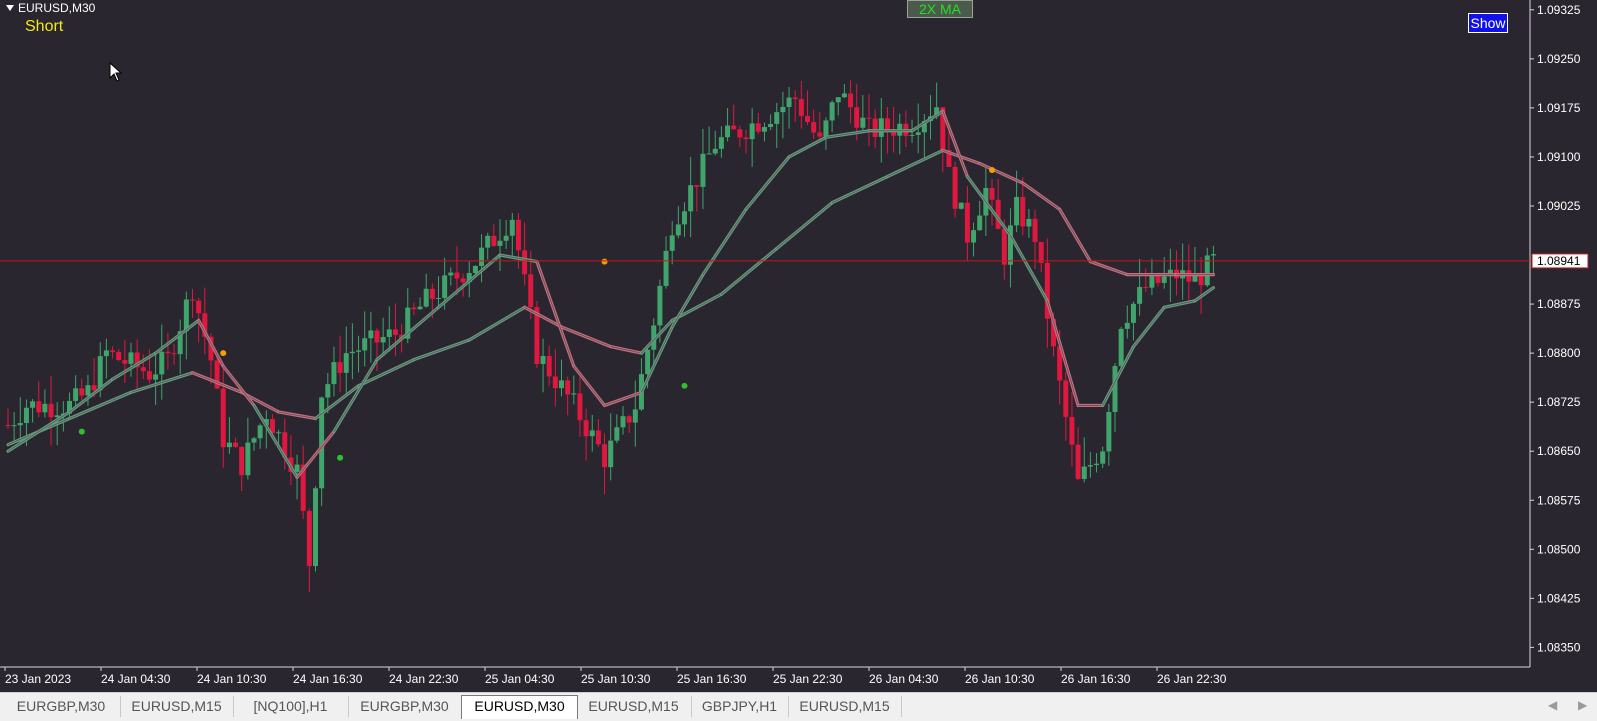 The width and height of the screenshot is (1597, 721). I want to click on price-tick-label: 1.09325, so click(1559, 10).